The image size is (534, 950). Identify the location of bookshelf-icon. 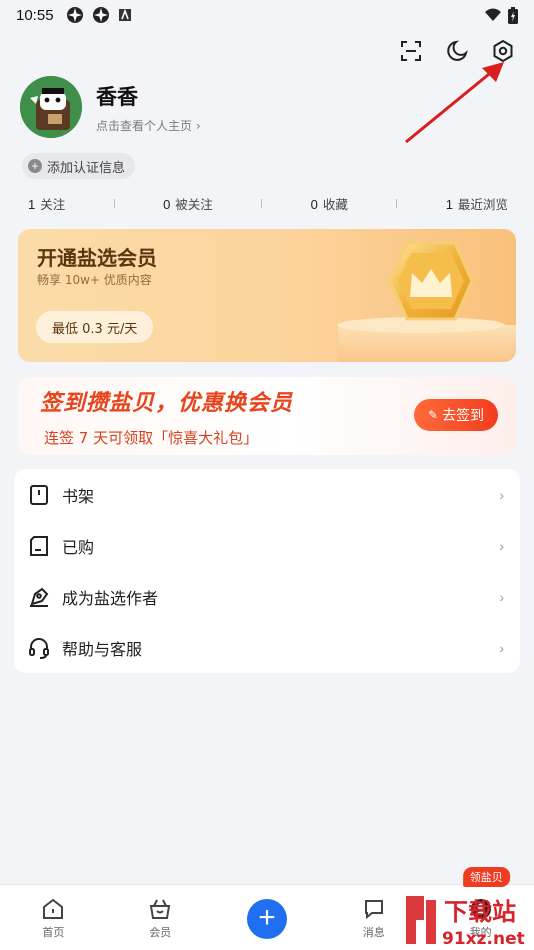
(39, 495).